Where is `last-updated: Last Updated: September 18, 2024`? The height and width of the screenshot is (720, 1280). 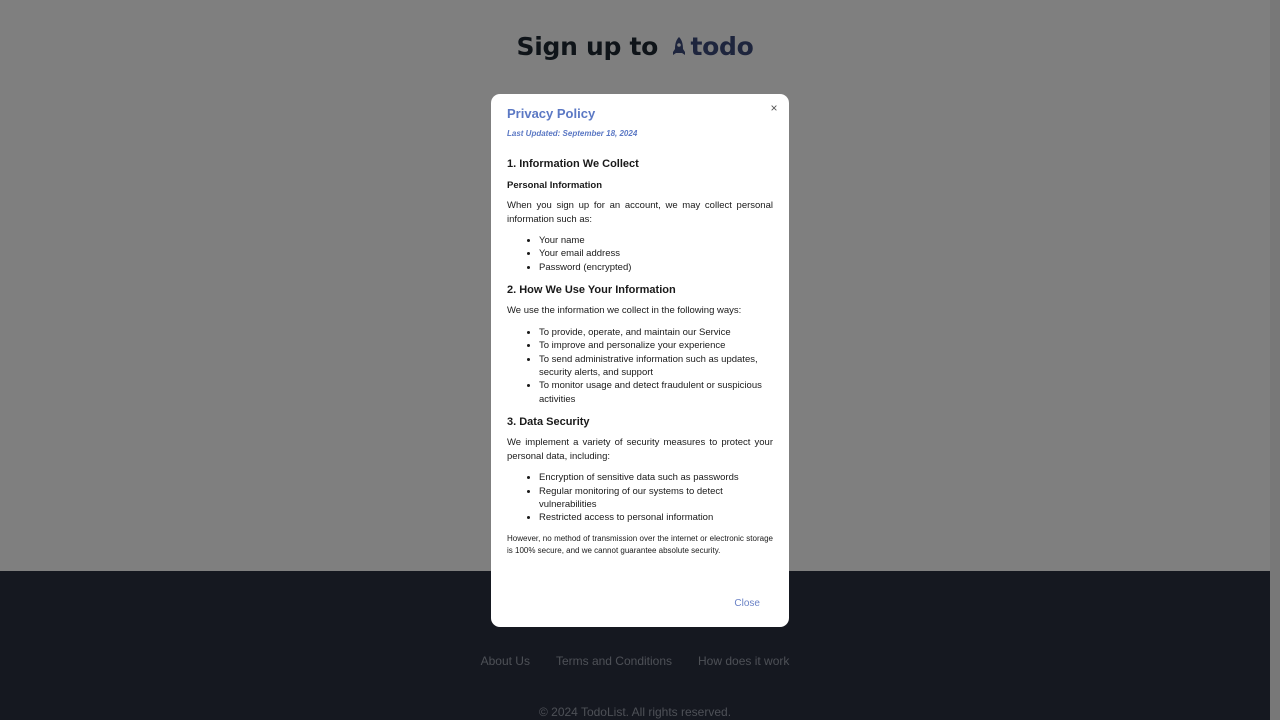 last-updated: Last Updated: September 18, 2024 is located at coordinates (572, 133).